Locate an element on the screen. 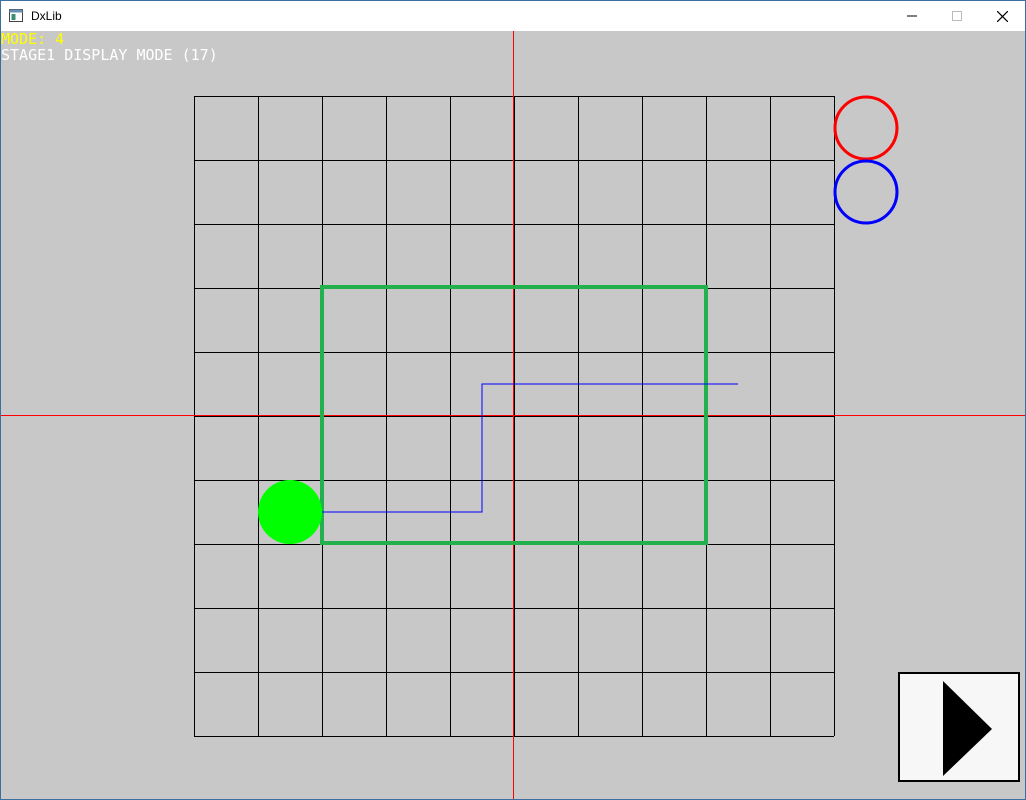 The width and height of the screenshot is (1026, 800). next-button is located at coordinates (959, 727).